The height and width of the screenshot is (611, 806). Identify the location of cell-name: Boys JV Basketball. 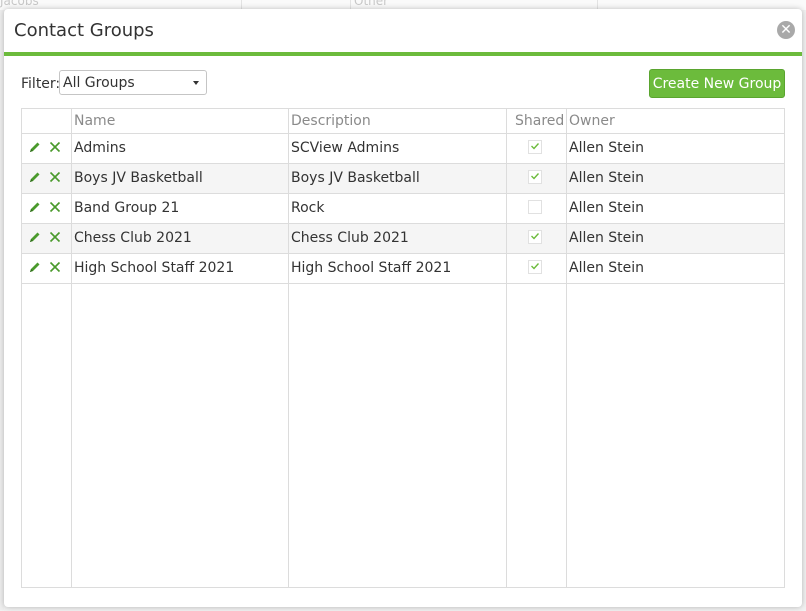
(138, 178).